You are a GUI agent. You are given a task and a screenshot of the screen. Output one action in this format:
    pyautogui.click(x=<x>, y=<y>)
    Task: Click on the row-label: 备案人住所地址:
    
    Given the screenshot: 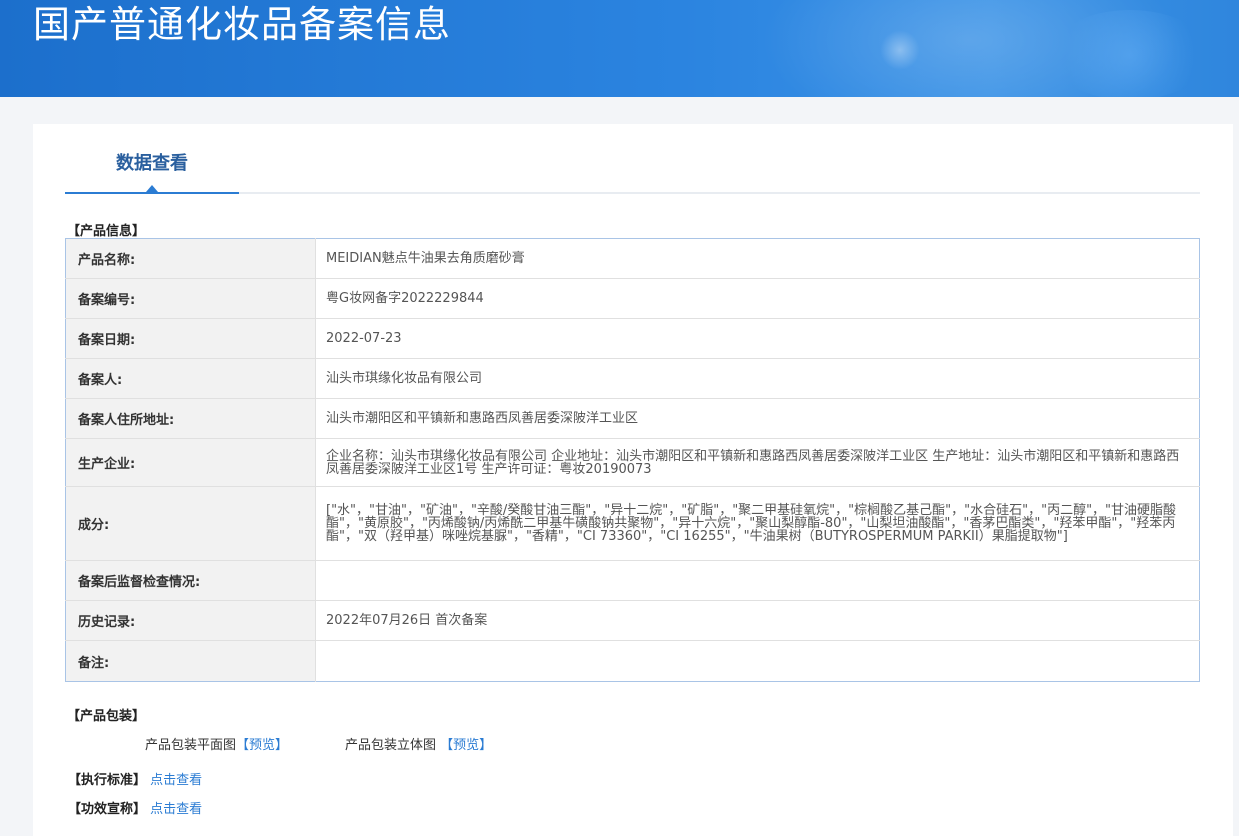 What is the action you would take?
    pyautogui.click(x=190, y=418)
    